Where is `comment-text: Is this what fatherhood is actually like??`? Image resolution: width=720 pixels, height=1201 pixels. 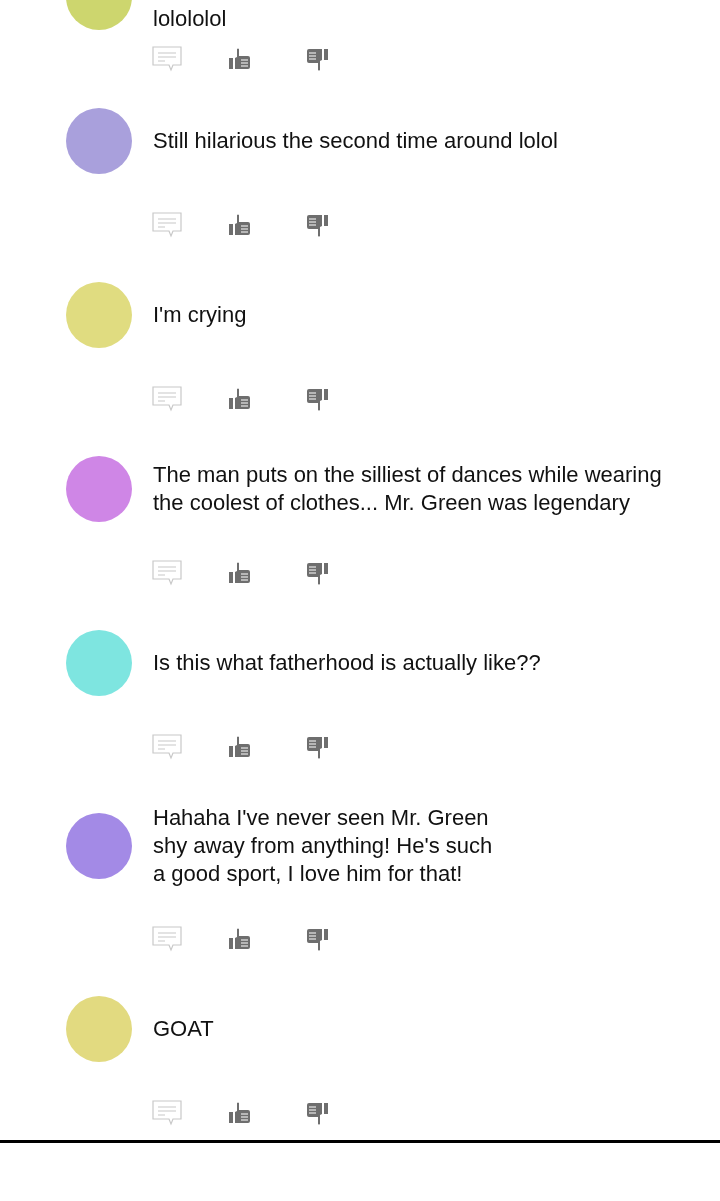 comment-text: Is this what fatherhood is actually like?? is located at coordinates (347, 663).